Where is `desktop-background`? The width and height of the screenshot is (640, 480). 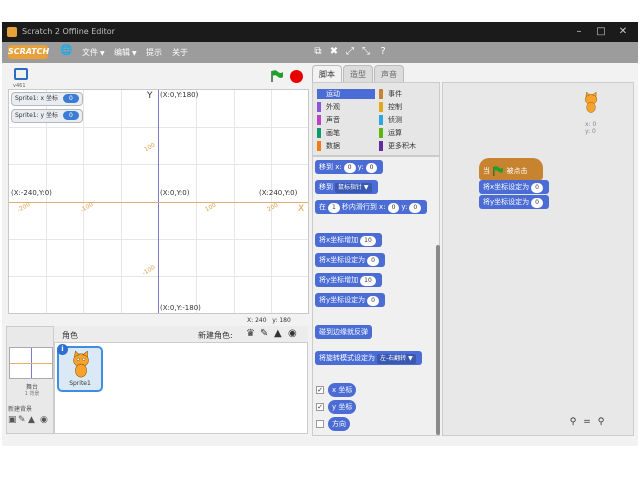 desktop-background is located at coordinates (320, 463).